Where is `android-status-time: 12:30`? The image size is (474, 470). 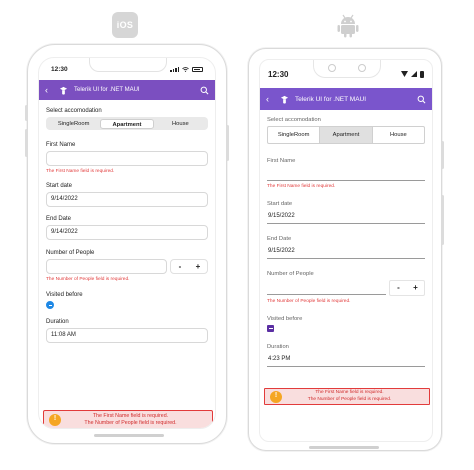
android-status-time: 12:30 is located at coordinates (278, 74).